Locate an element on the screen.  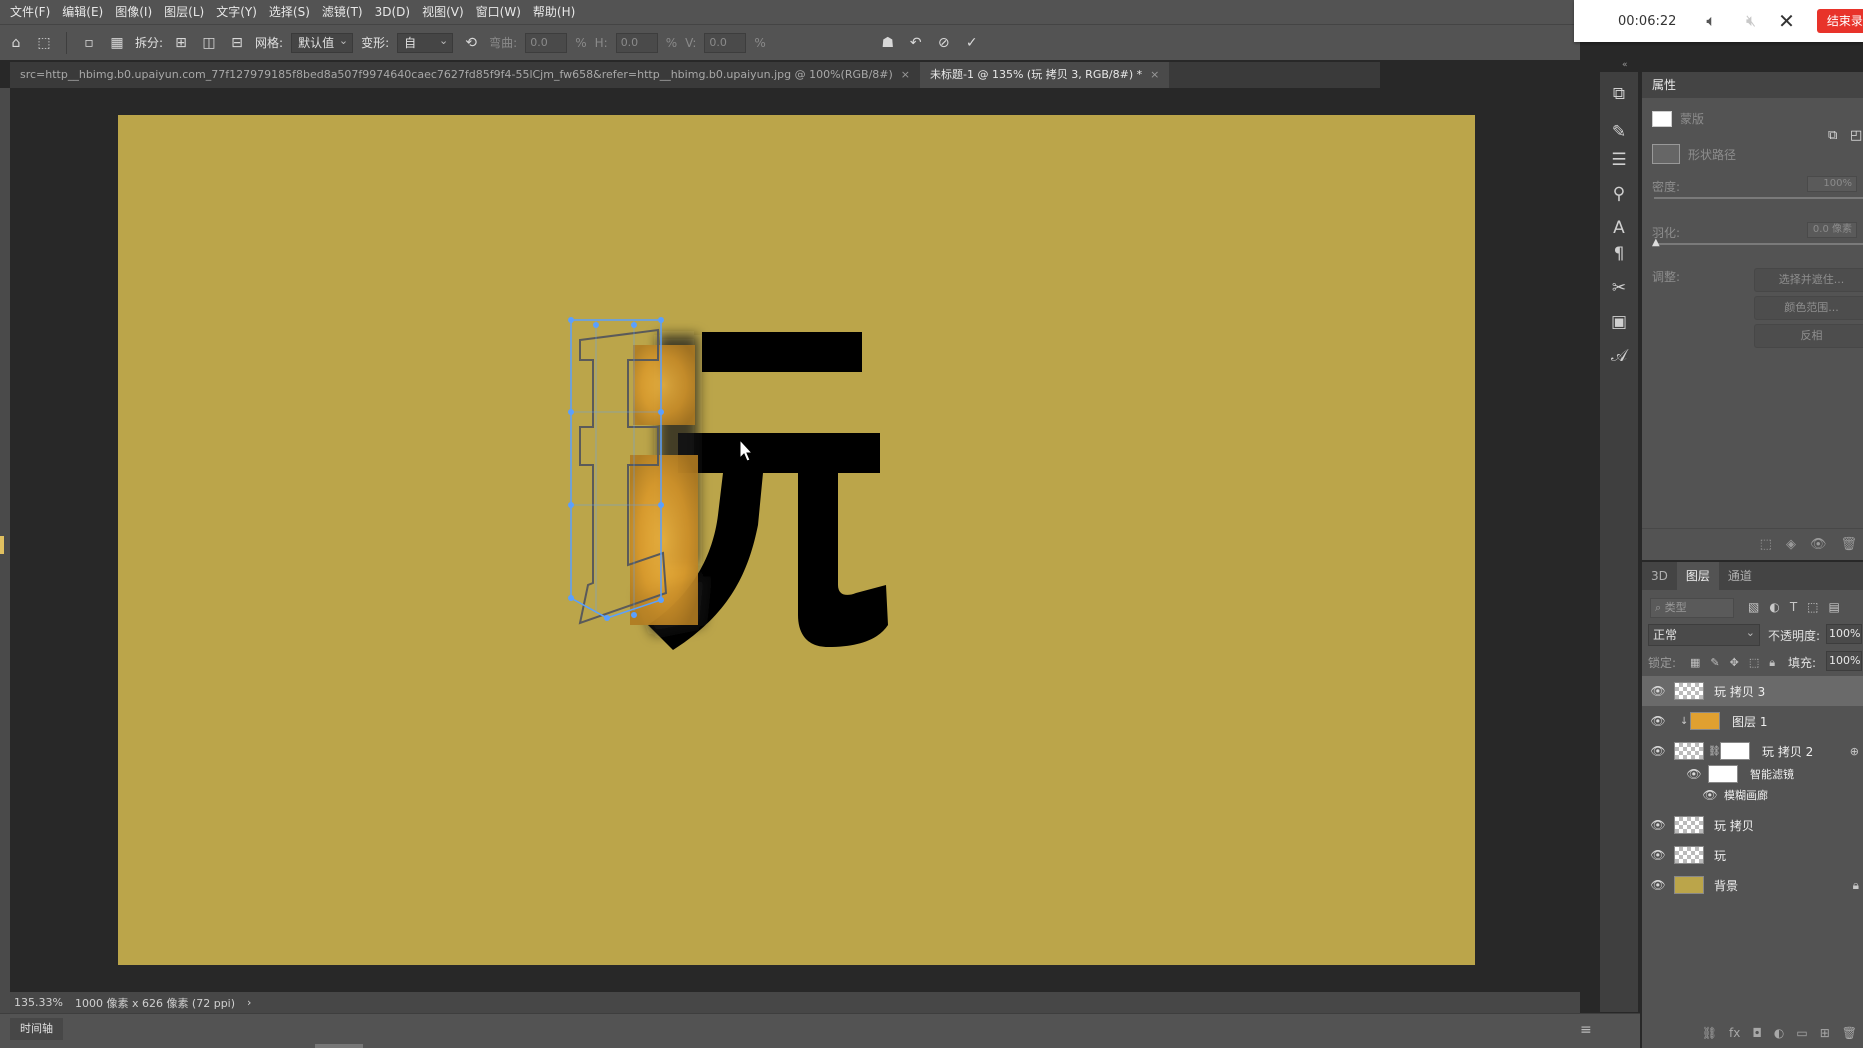
tools-panel is located at coordinates (5, 550).